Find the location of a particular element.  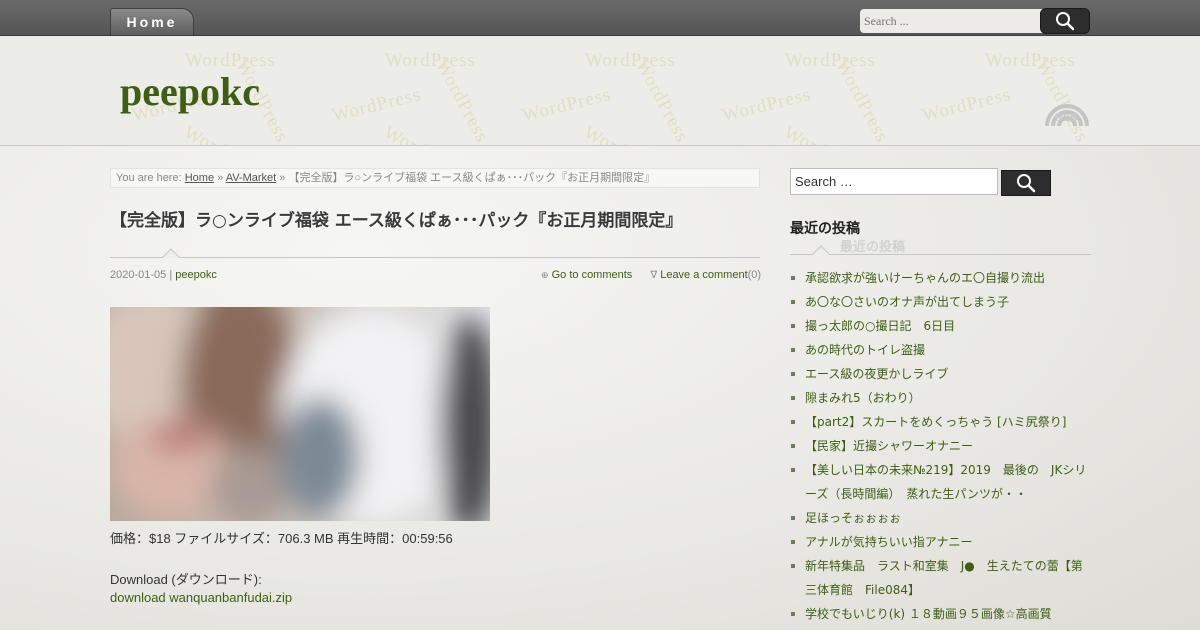

recent-post-item: 承認欲求が強いけーちゃんのエ〇自撮り流出 is located at coordinates (940, 278).